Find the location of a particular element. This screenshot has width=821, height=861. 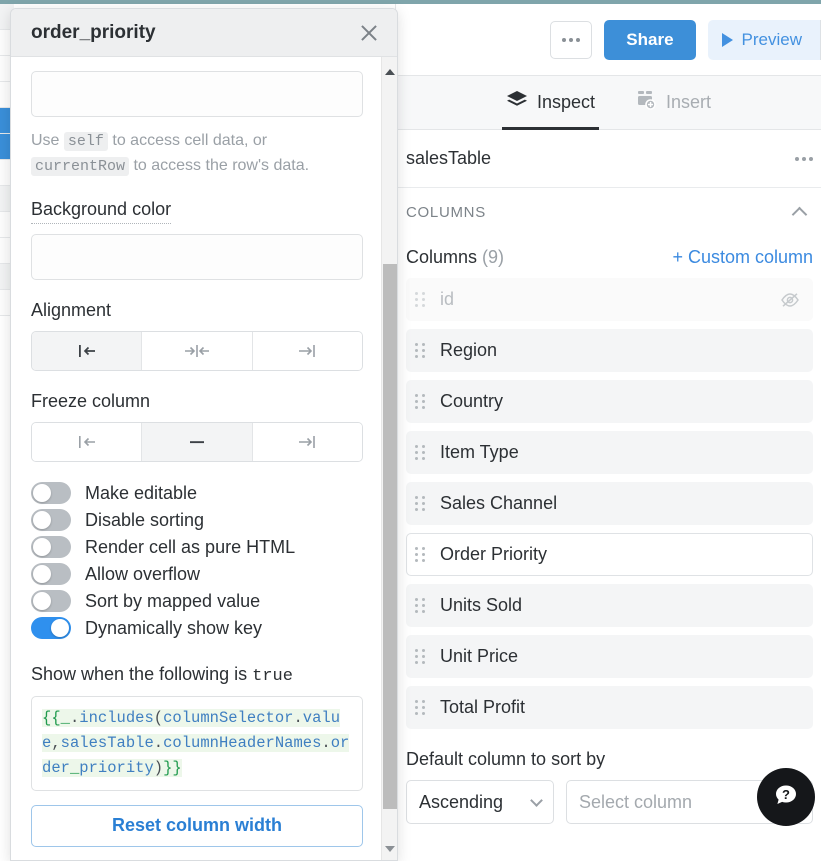

toggle-label: Allow overflow is located at coordinates (143, 573).